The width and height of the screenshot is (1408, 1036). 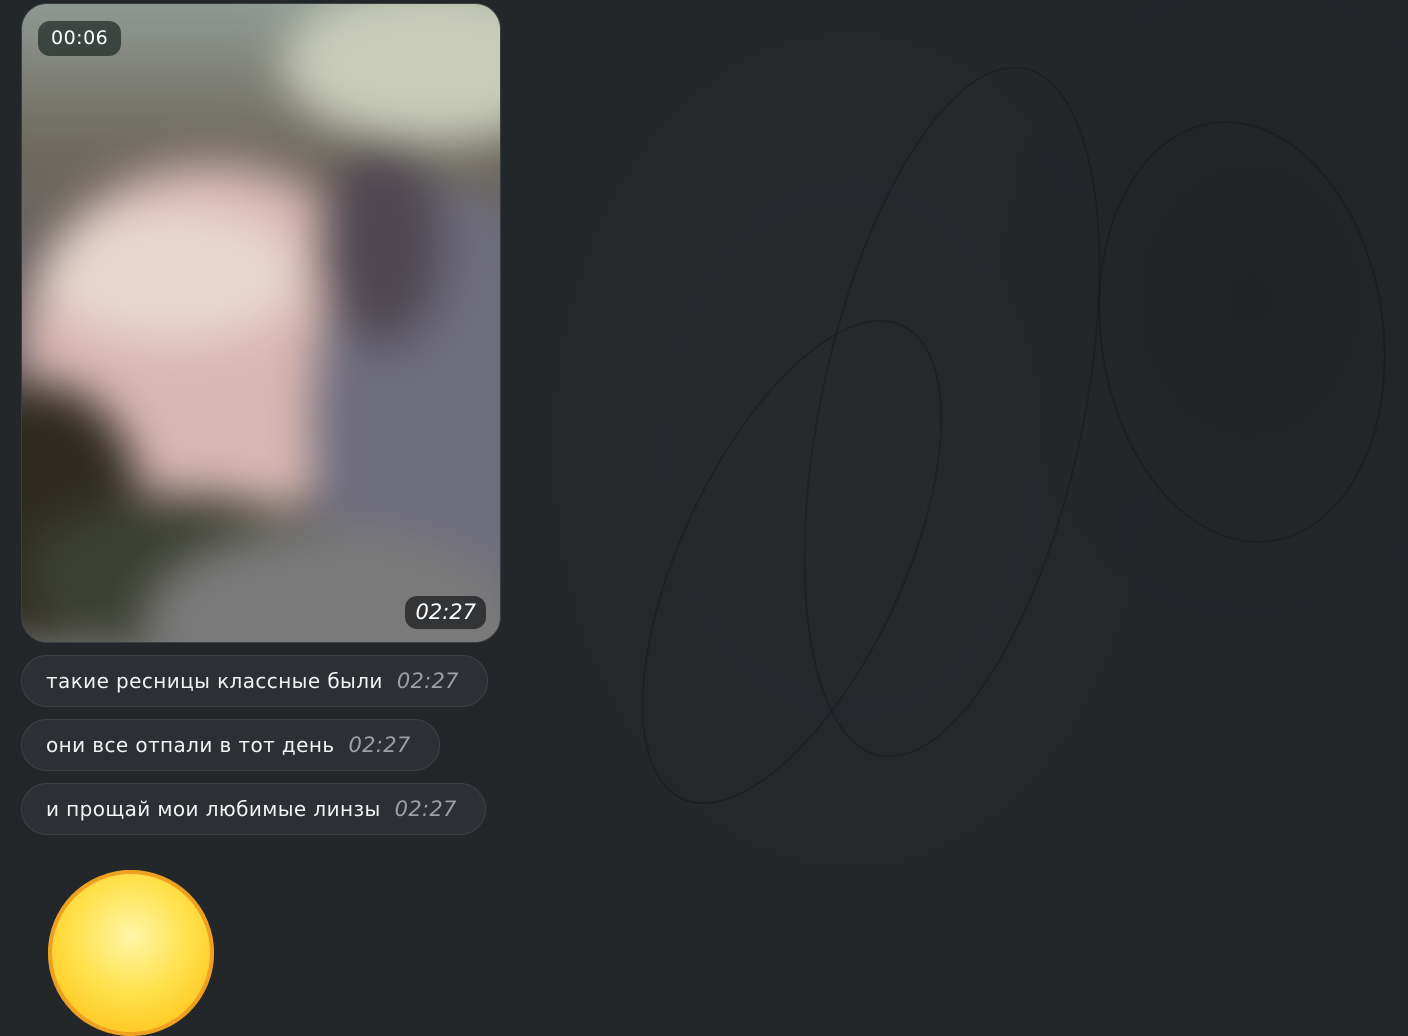 I want to click on message-bubble: такие ресницы классные были 02:27, so click(x=254, y=681).